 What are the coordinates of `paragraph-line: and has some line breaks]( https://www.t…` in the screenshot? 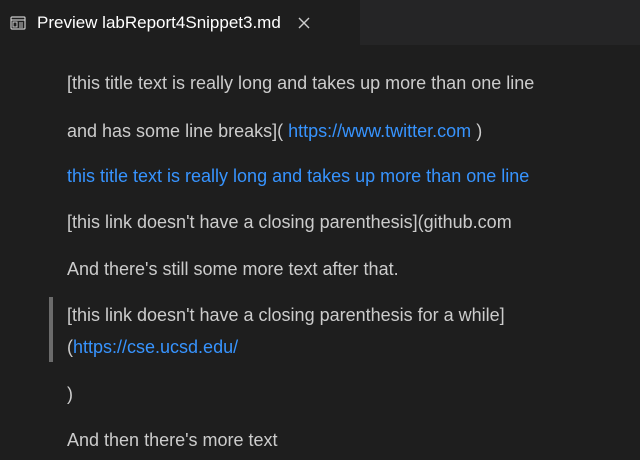 It's located at (274, 131).